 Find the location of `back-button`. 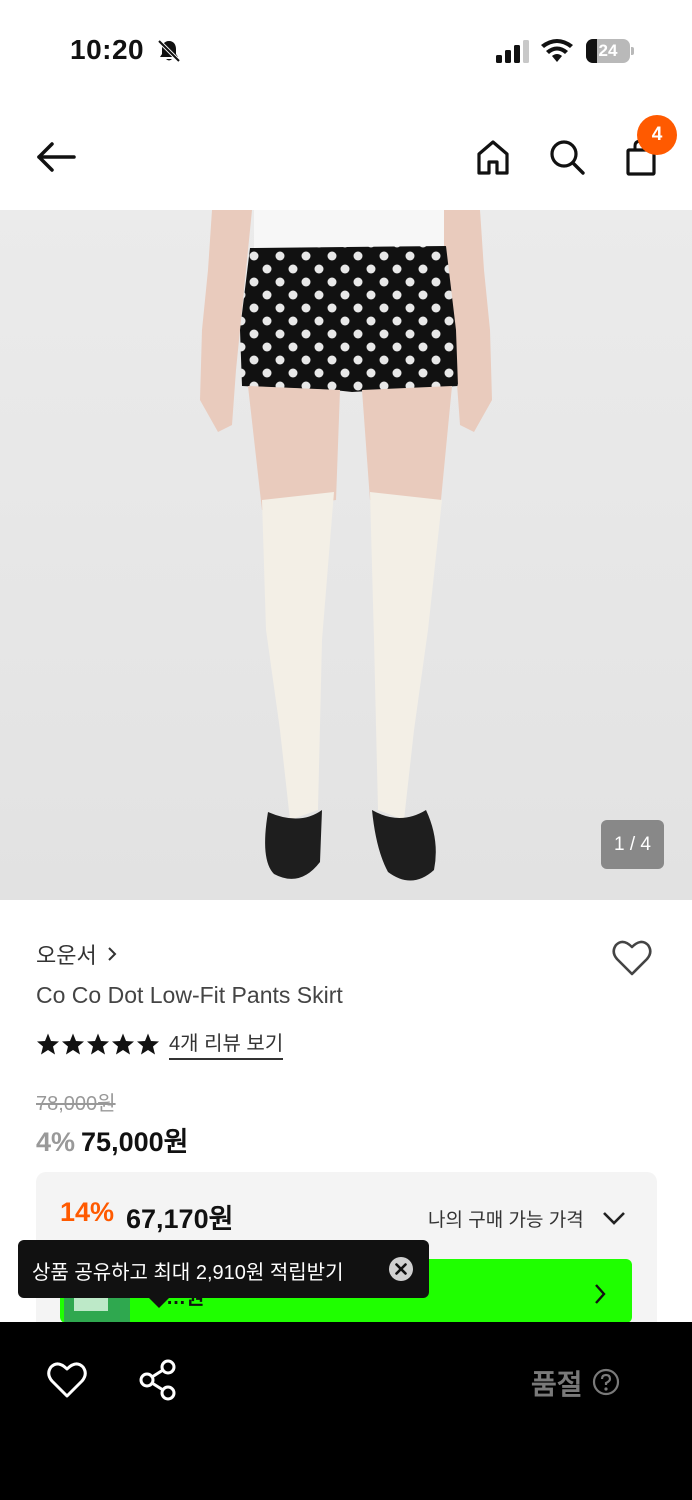

back-button is located at coordinates (56, 157).